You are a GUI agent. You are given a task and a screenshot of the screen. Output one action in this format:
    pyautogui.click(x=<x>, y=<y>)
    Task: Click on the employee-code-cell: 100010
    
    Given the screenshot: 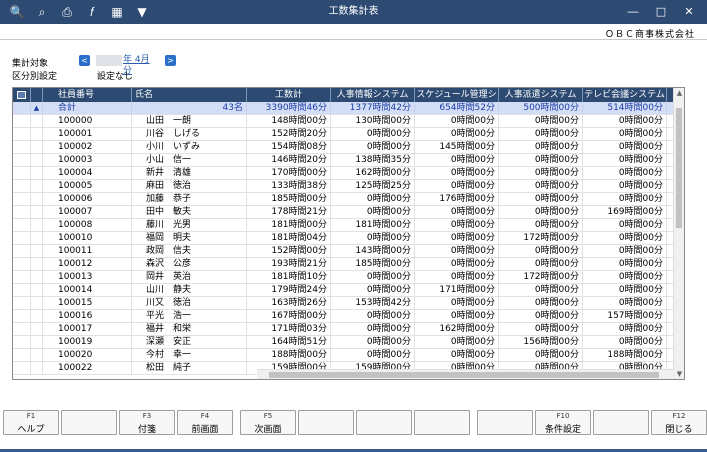 What is the action you would take?
    pyautogui.click(x=87, y=238)
    